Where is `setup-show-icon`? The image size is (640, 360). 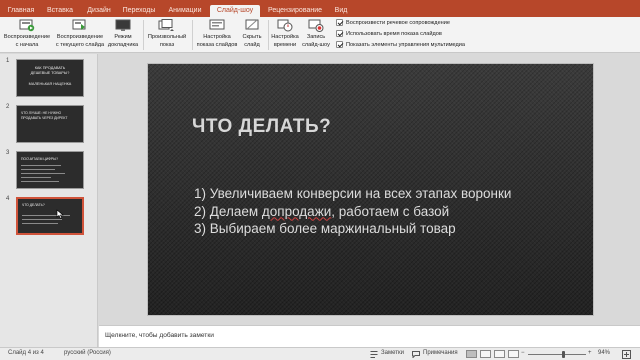
setup-show-icon is located at coordinates (217, 24).